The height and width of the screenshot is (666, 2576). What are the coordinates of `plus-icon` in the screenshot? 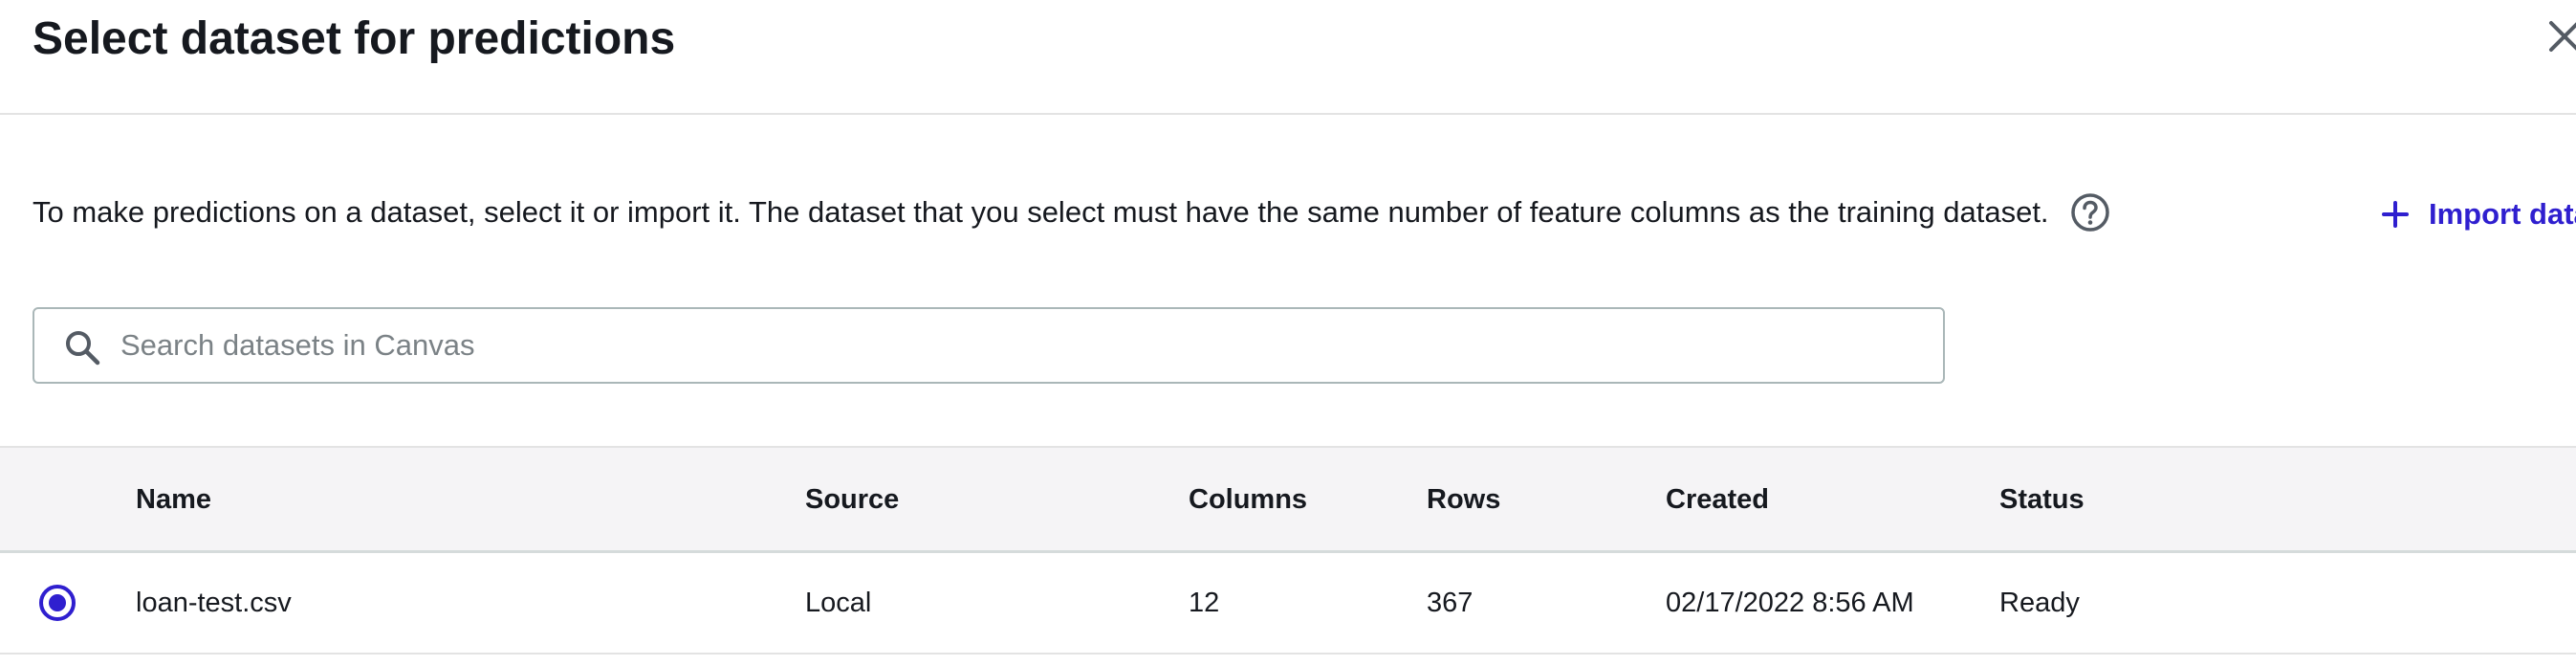 It's located at (2395, 214).